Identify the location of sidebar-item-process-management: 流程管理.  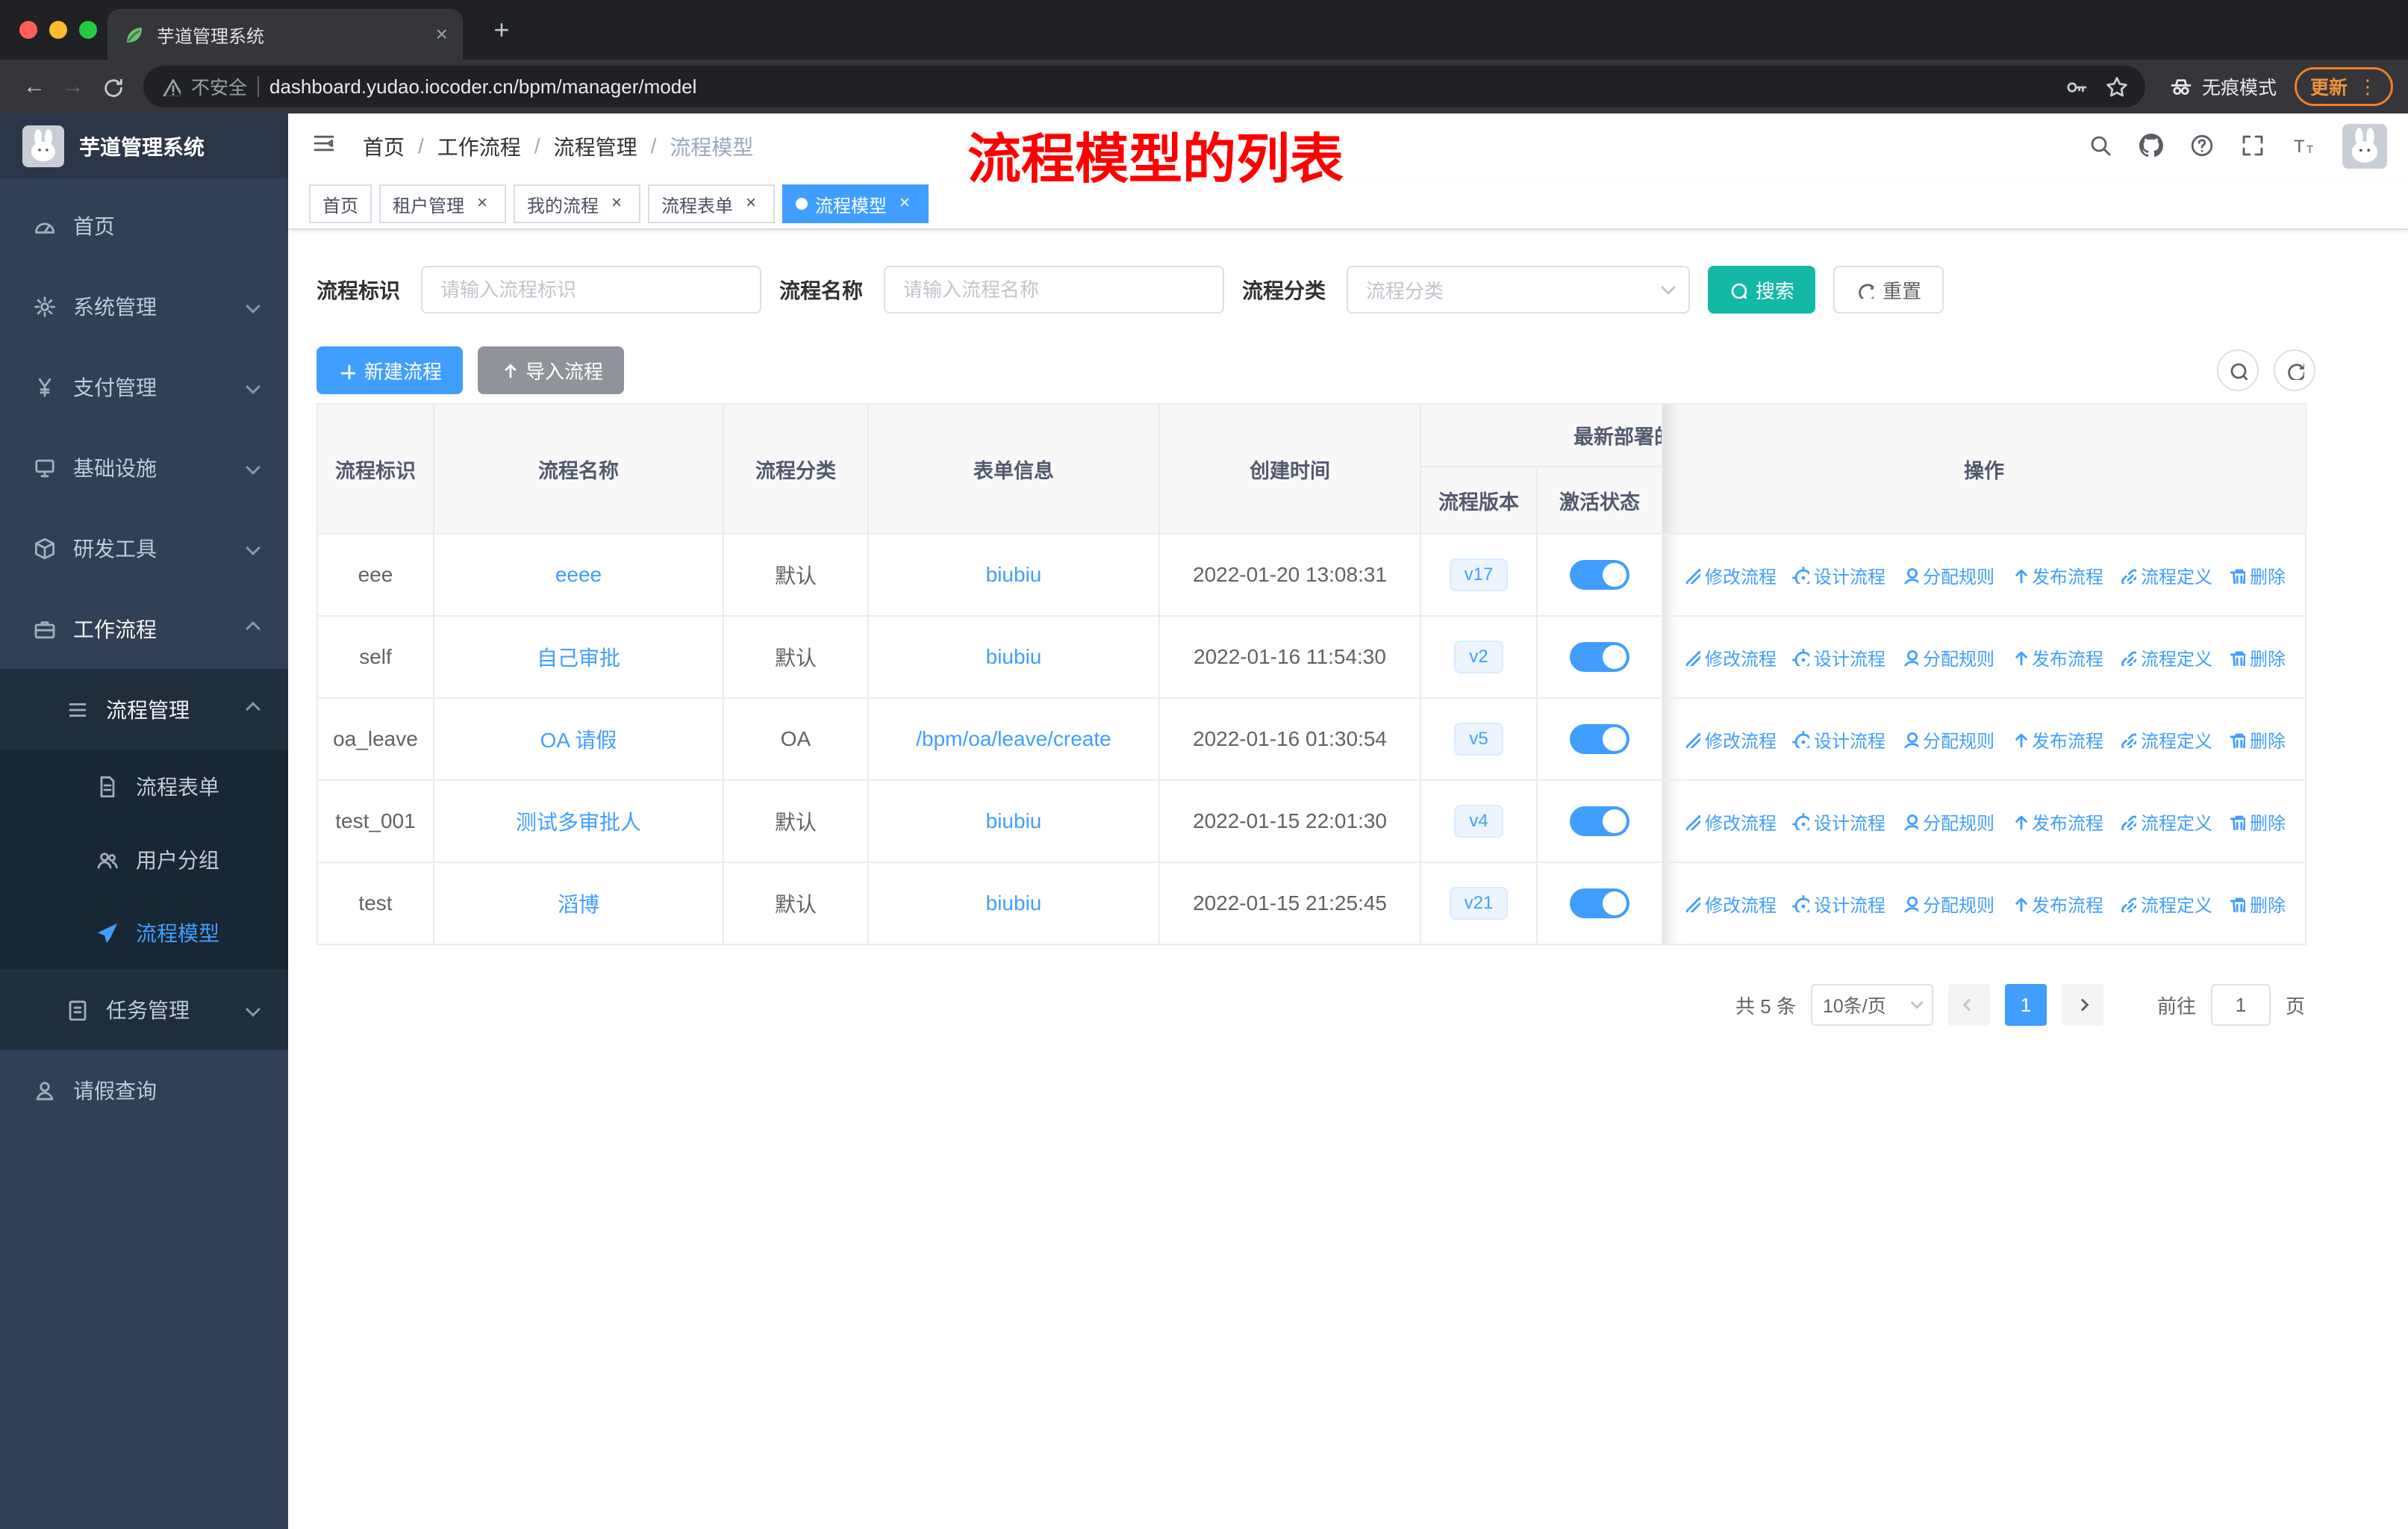
(144, 710).